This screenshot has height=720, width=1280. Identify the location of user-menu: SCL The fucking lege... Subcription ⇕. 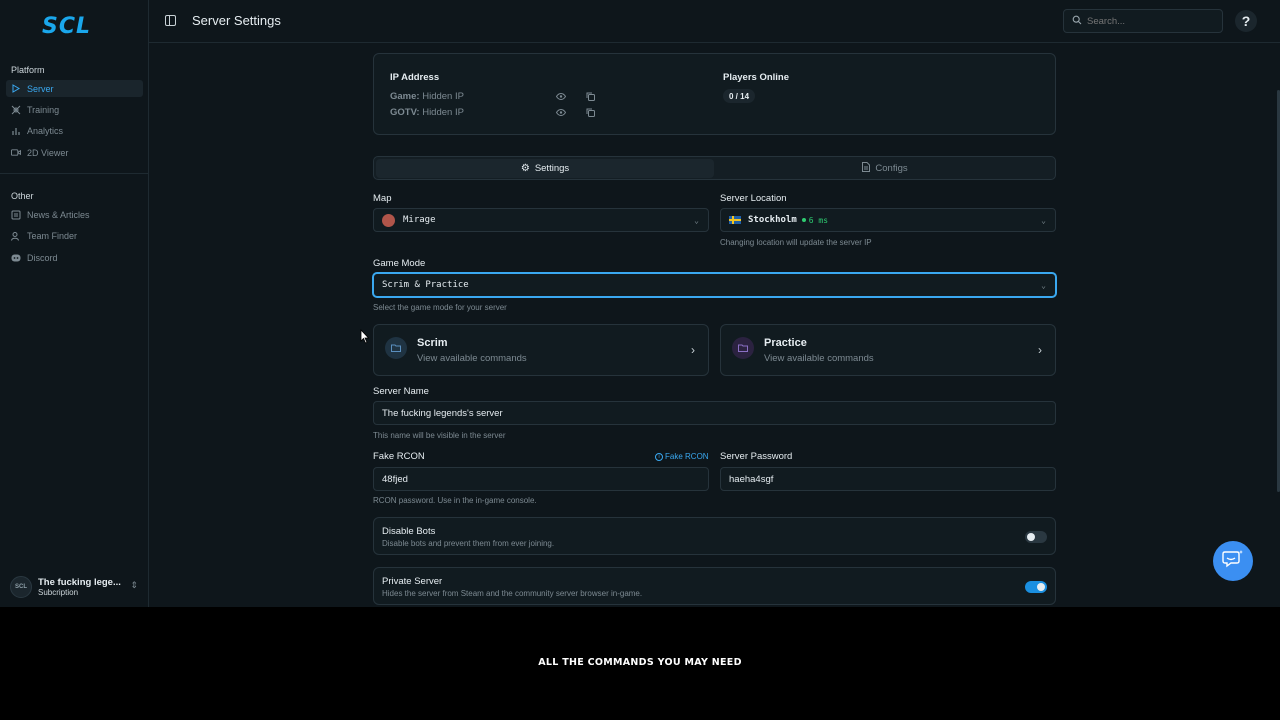
(75, 587).